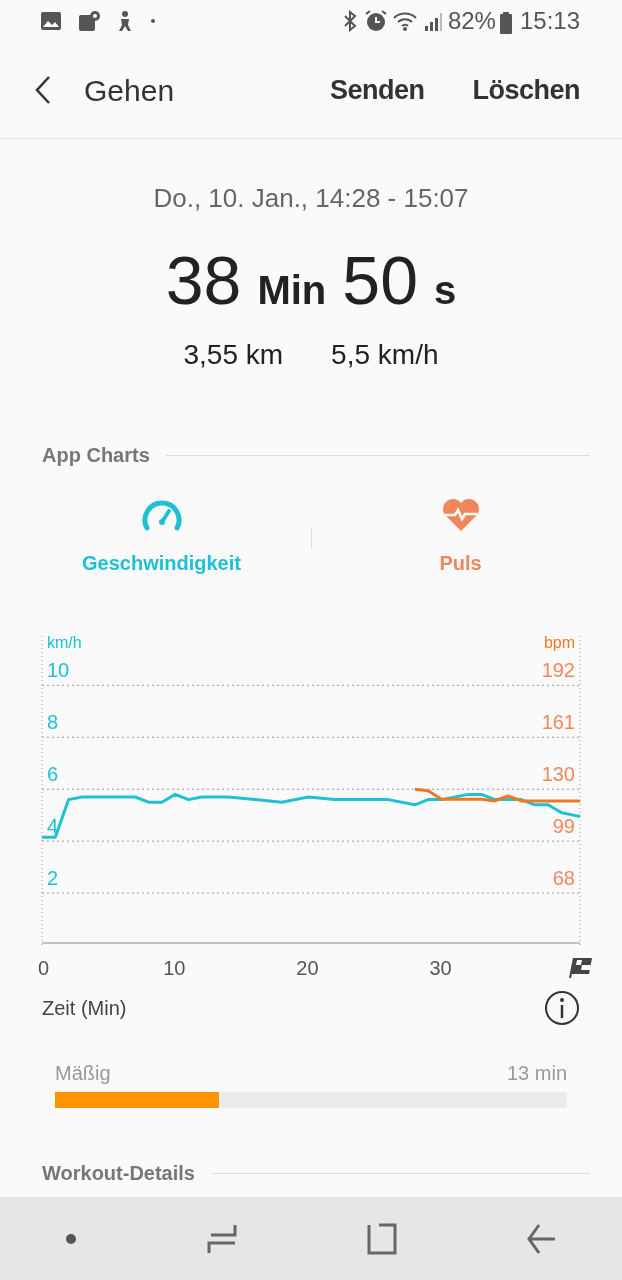 Image resolution: width=622 pixels, height=1280 pixels. I want to click on axis-tick-label: 99, so click(563, 826).